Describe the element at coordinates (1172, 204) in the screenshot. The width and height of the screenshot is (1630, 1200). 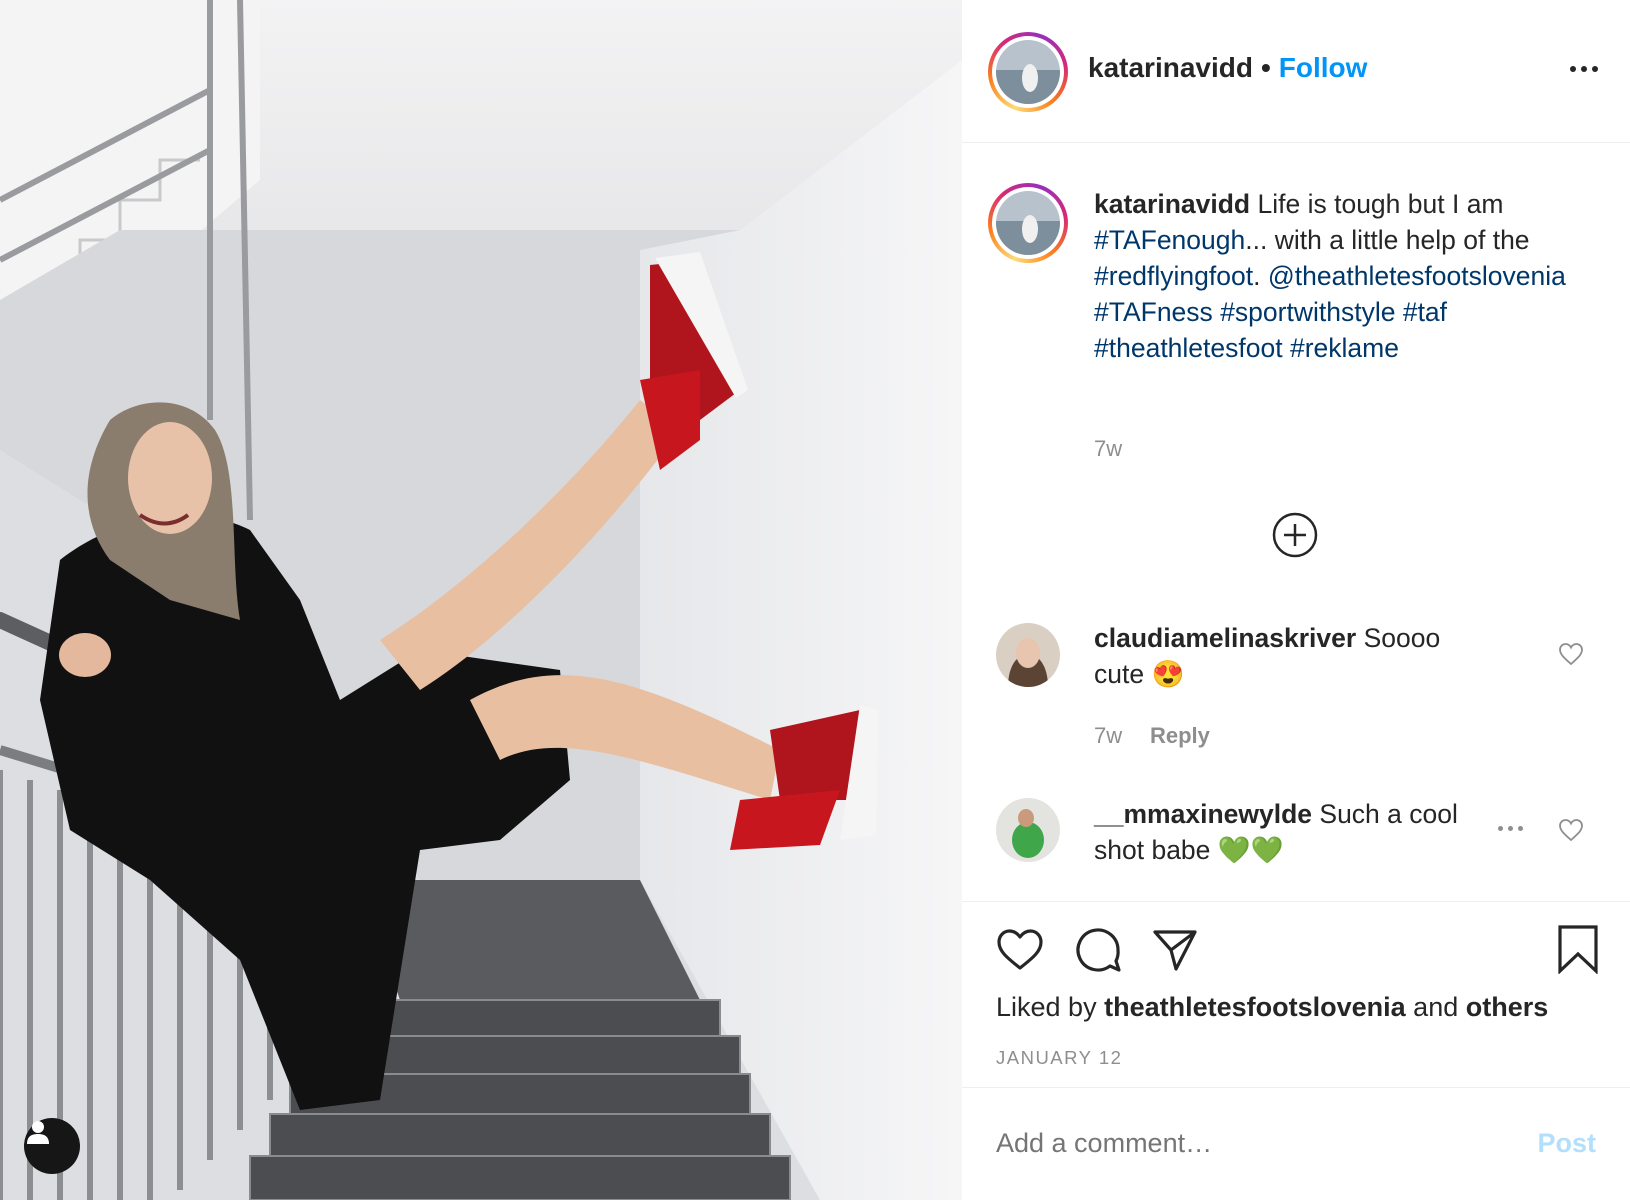
I see `caption-username: katarinavidd` at that location.